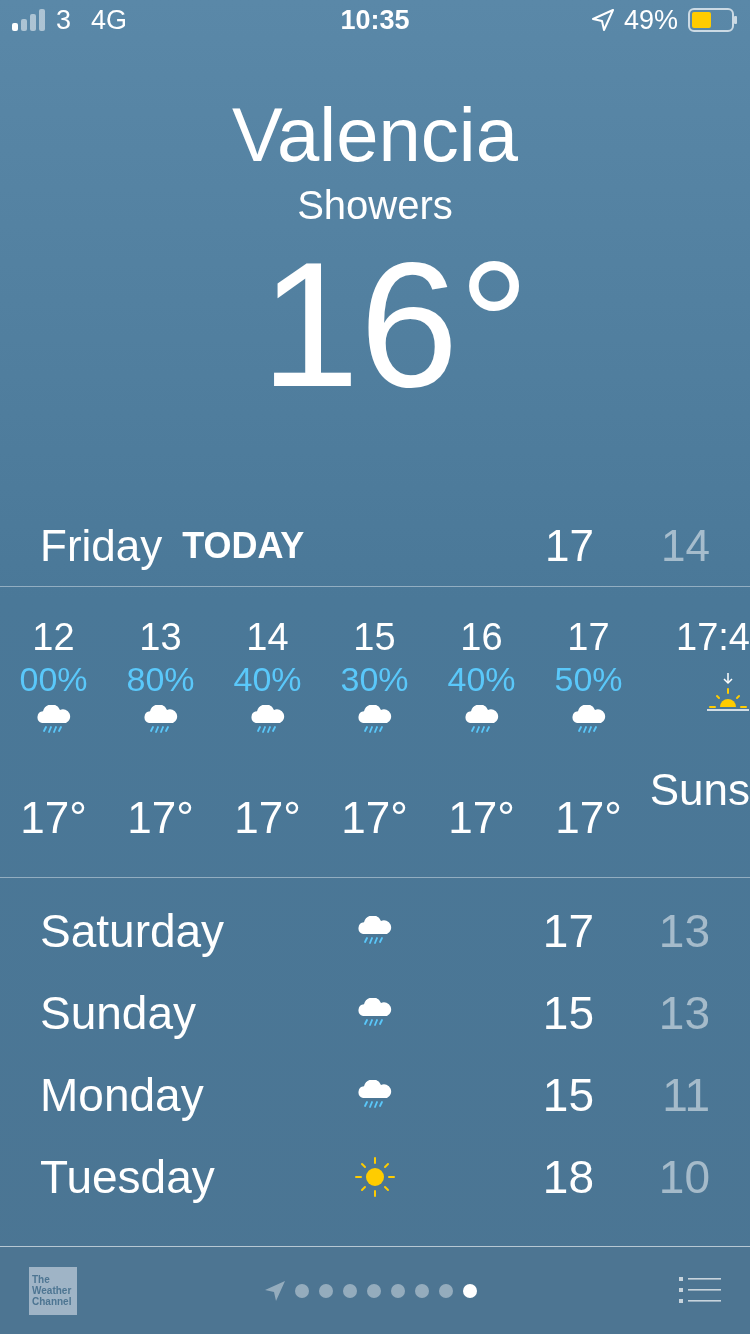  I want to click on clock-time: 10:35, so click(375, 20).